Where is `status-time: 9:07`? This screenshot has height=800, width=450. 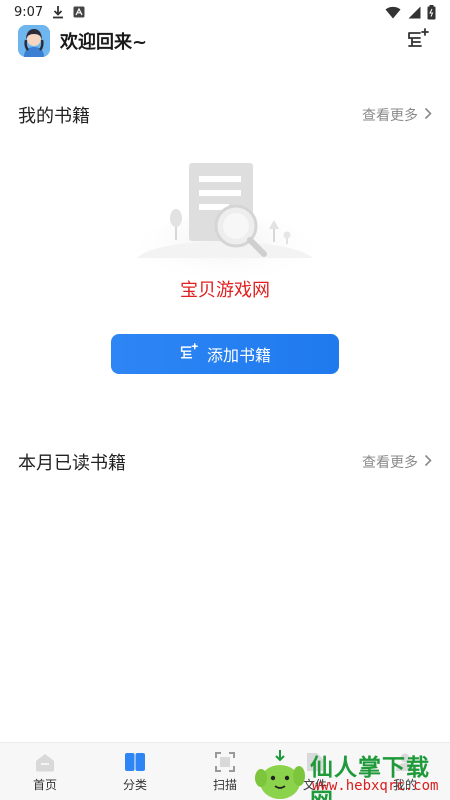 status-time: 9:07 is located at coordinates (29, 12).